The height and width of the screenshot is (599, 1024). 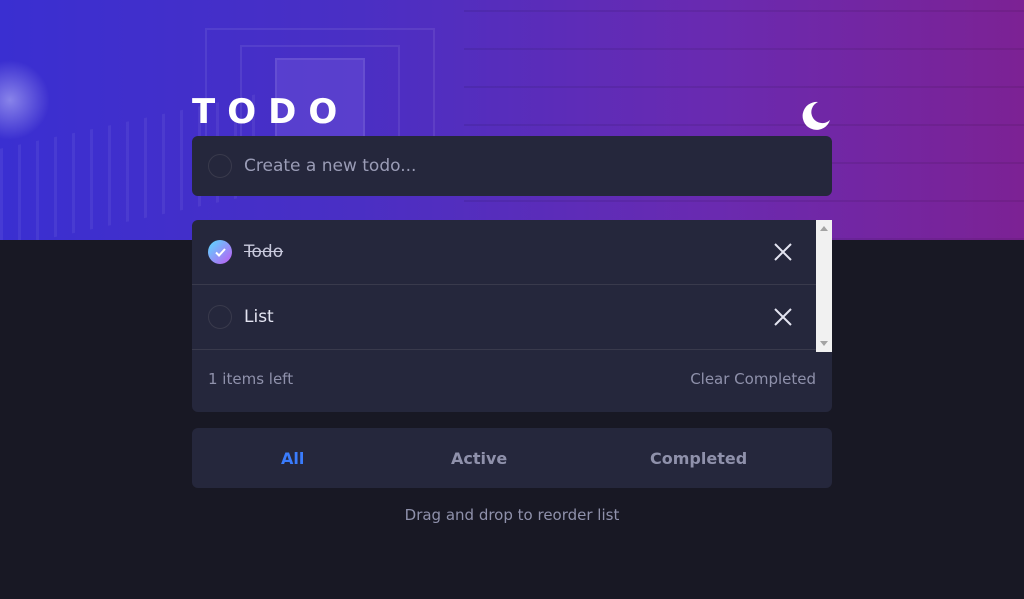 I want to click on todo-item: List, so click(x=504, y=317).